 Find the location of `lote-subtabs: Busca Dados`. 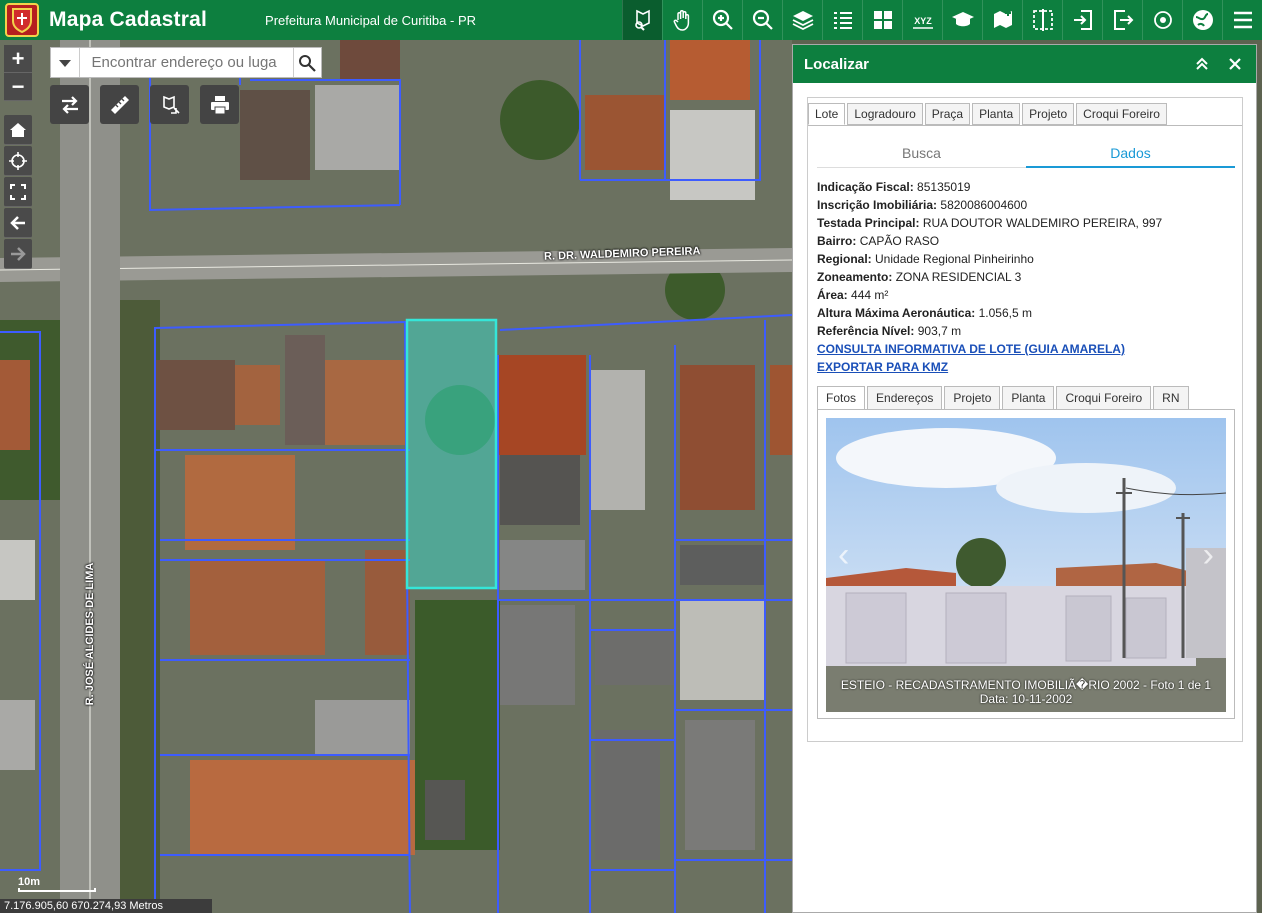

lote-subtabs: Busca Dados is located at coordinates (1026, 153).